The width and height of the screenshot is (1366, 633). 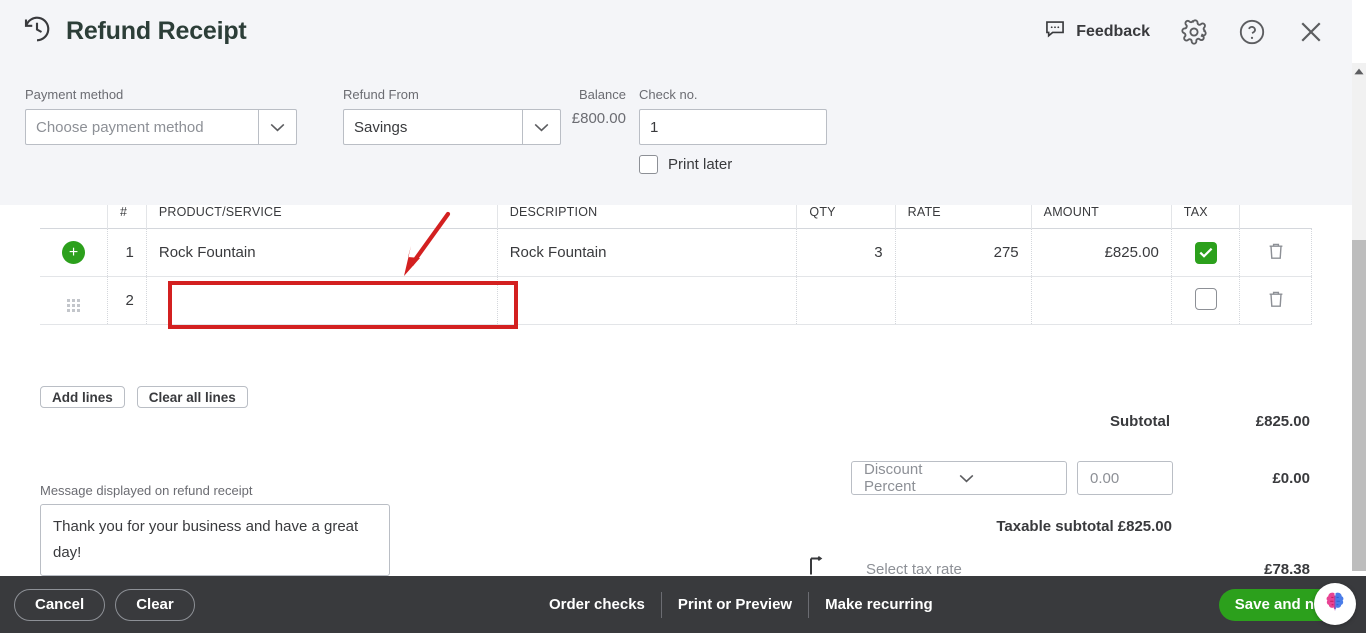 I want to click on ai-brain-icon, so click(x=1335, y=604).